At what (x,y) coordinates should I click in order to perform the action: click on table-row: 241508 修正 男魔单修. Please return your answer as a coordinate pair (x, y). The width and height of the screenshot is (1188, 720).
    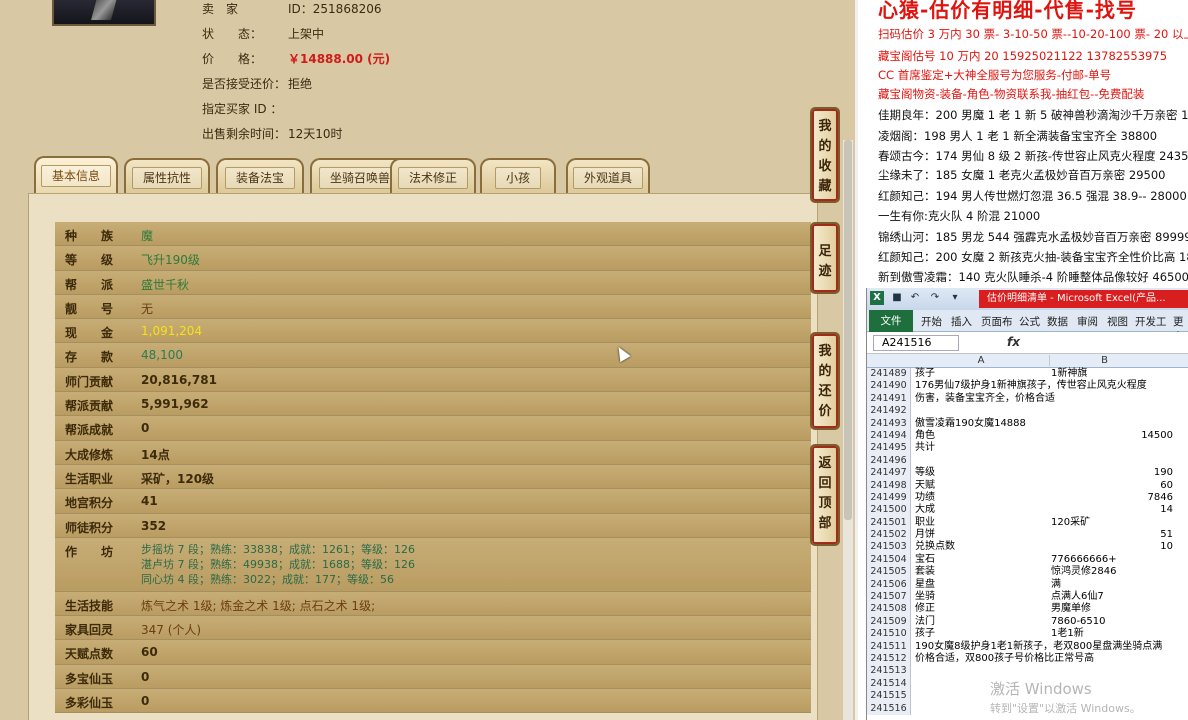
    Looking at the image, I should click on (1027, 609).